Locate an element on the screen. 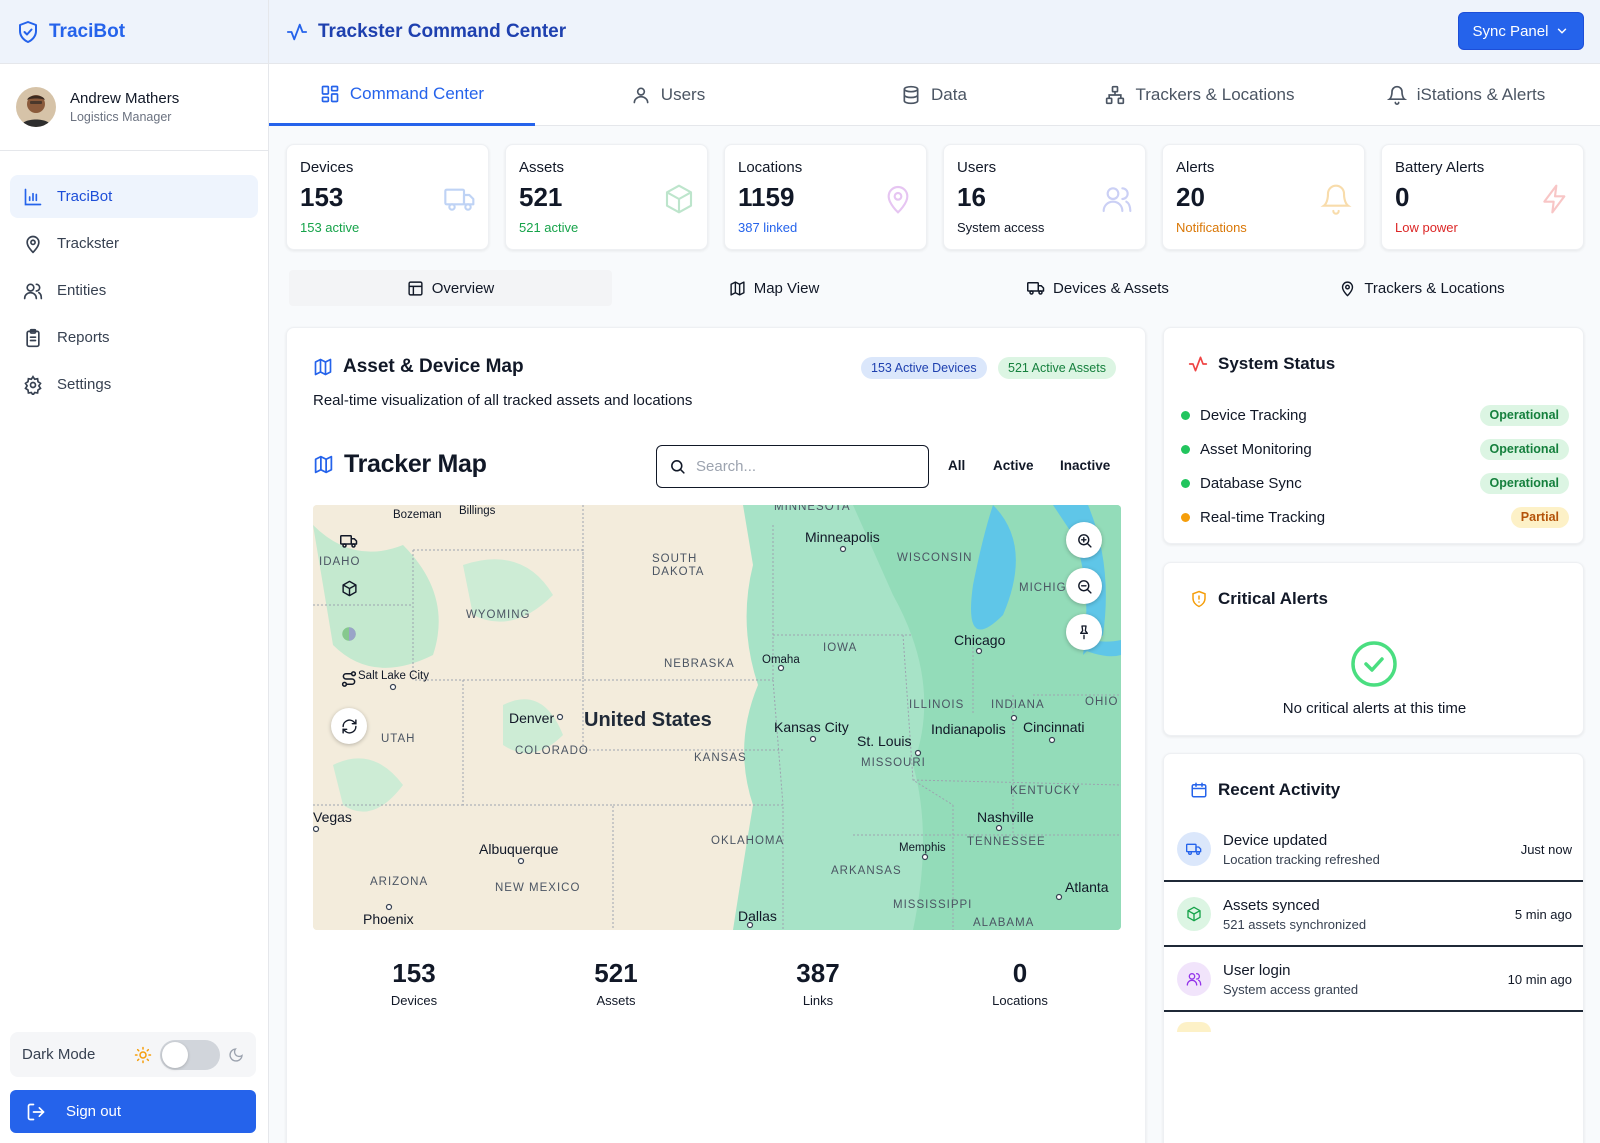  gear-icon is located at coordinates (33, 384).